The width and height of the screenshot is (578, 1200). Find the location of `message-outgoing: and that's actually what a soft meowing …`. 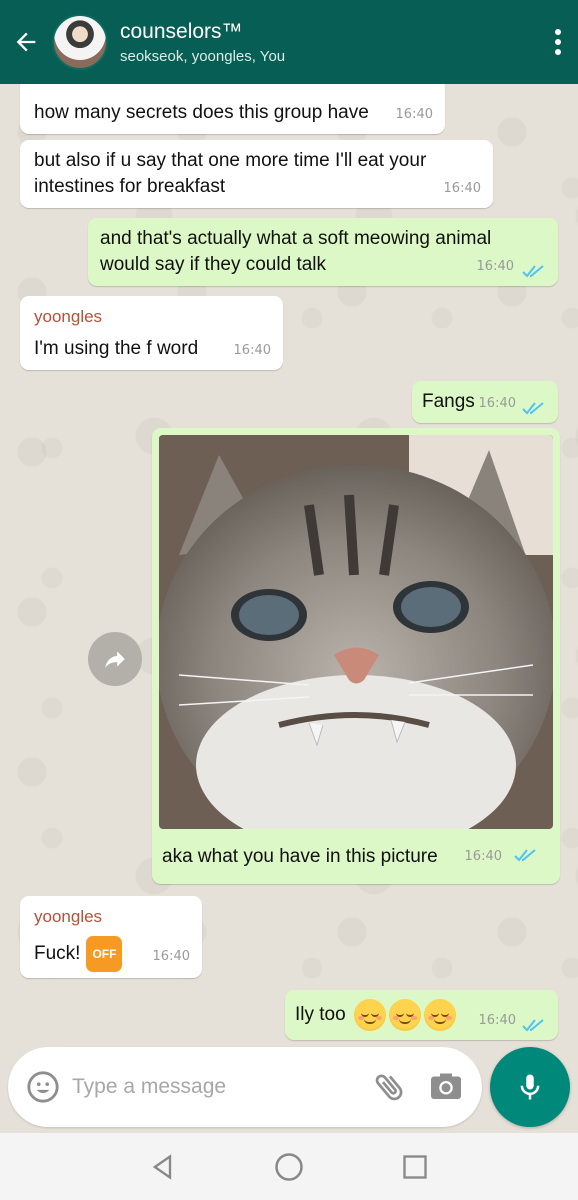

message-outgoing: and that's actually what a soft meowing … is located at coordinates (323, 252).